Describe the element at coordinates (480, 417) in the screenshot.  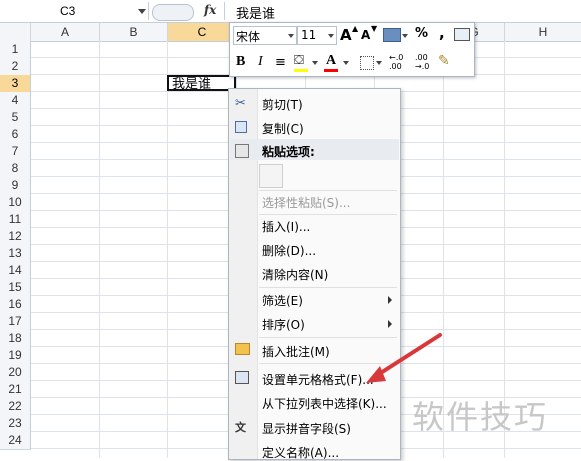
I see `watermark: 软件技巧` at that location.